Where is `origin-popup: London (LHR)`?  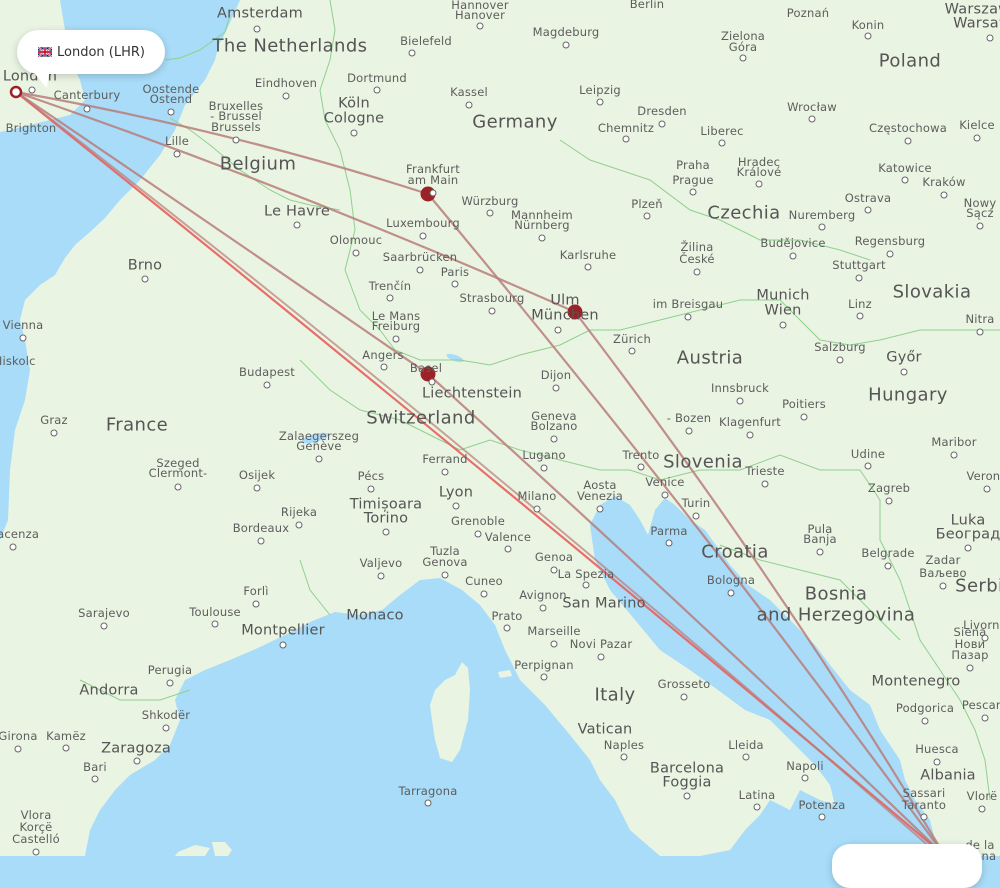
origin-popup: London (LHR) is located at coordinates (91, 59).